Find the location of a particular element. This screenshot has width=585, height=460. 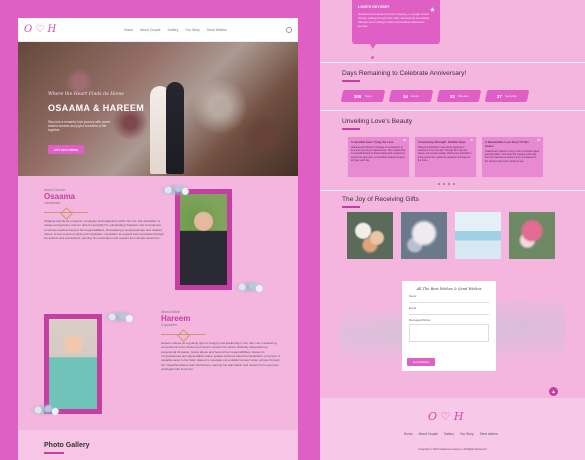

card-title: A Remarkable Love Story Of Two Hearts is located at coordinates (507, 144).